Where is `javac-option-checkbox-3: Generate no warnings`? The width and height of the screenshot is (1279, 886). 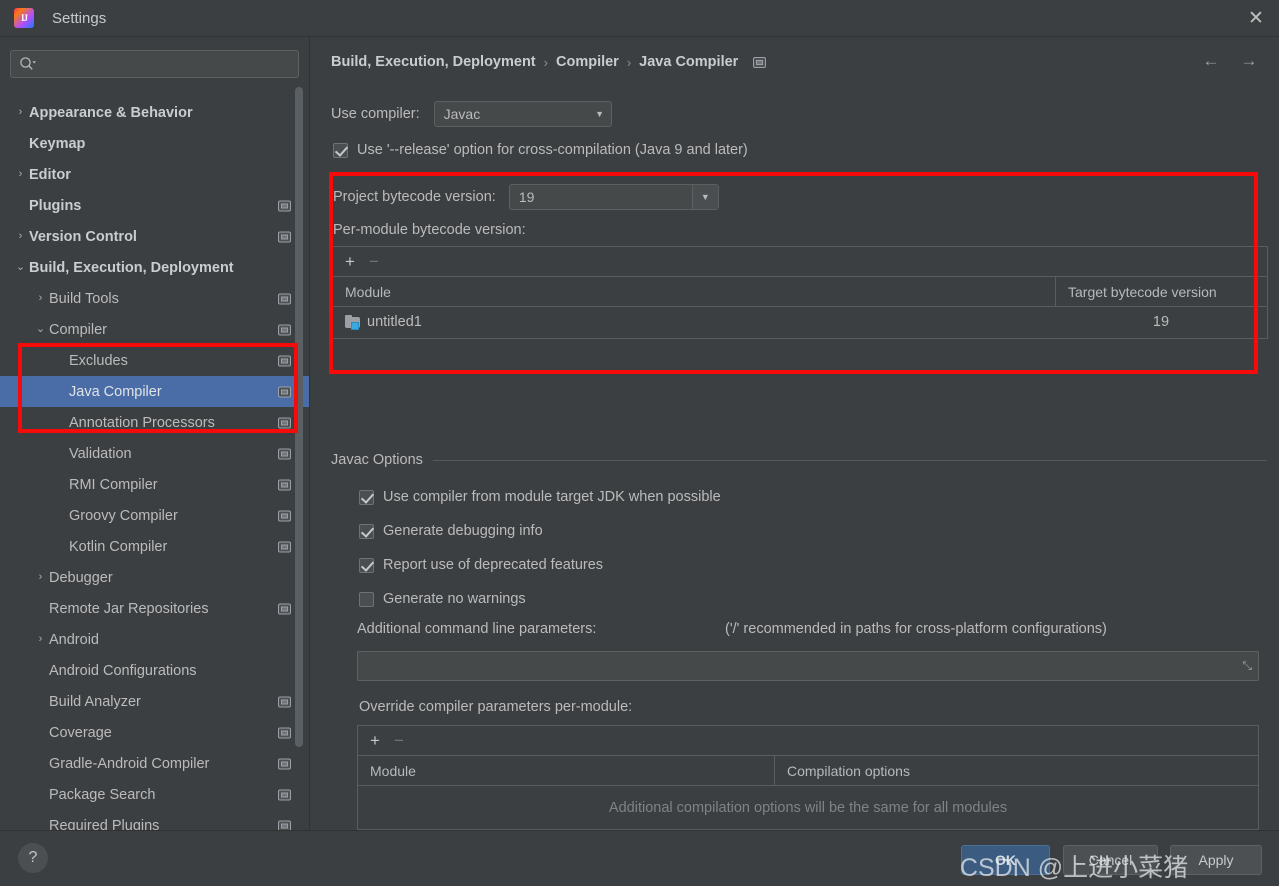
javac-option-checkbox-3: Generate no warnings is located at coordinates (442, 599).